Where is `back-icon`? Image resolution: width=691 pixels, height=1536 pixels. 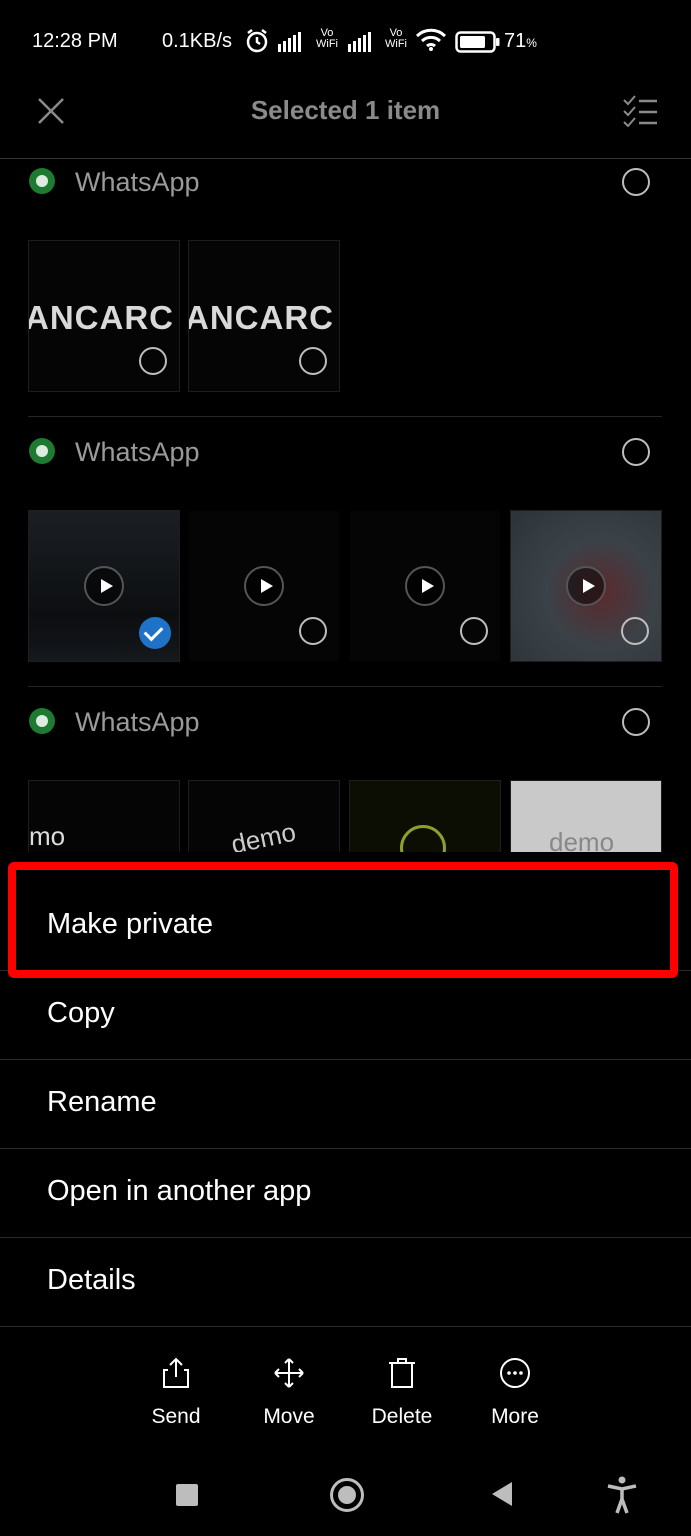 back-icon is located at coordinates (502, 1494).